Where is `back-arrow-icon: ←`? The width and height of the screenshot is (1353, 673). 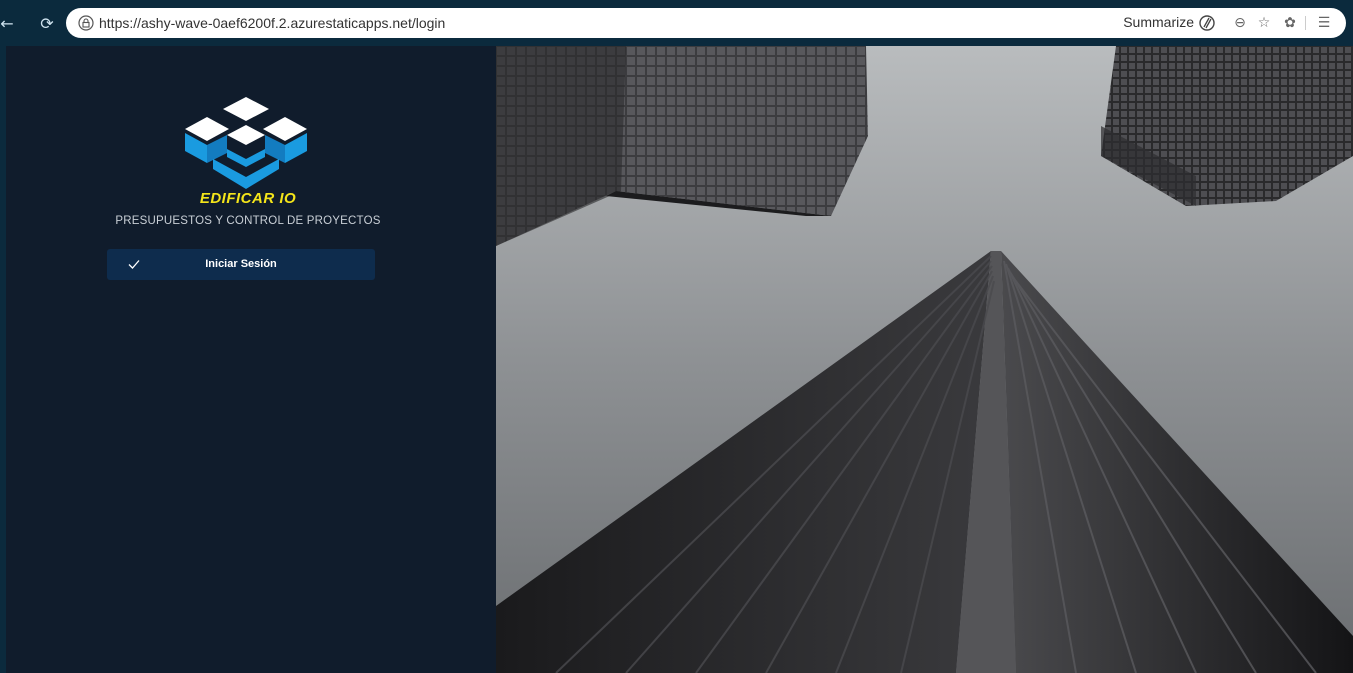 back-arrow-icon: ← is located at coordinates (10, 23).